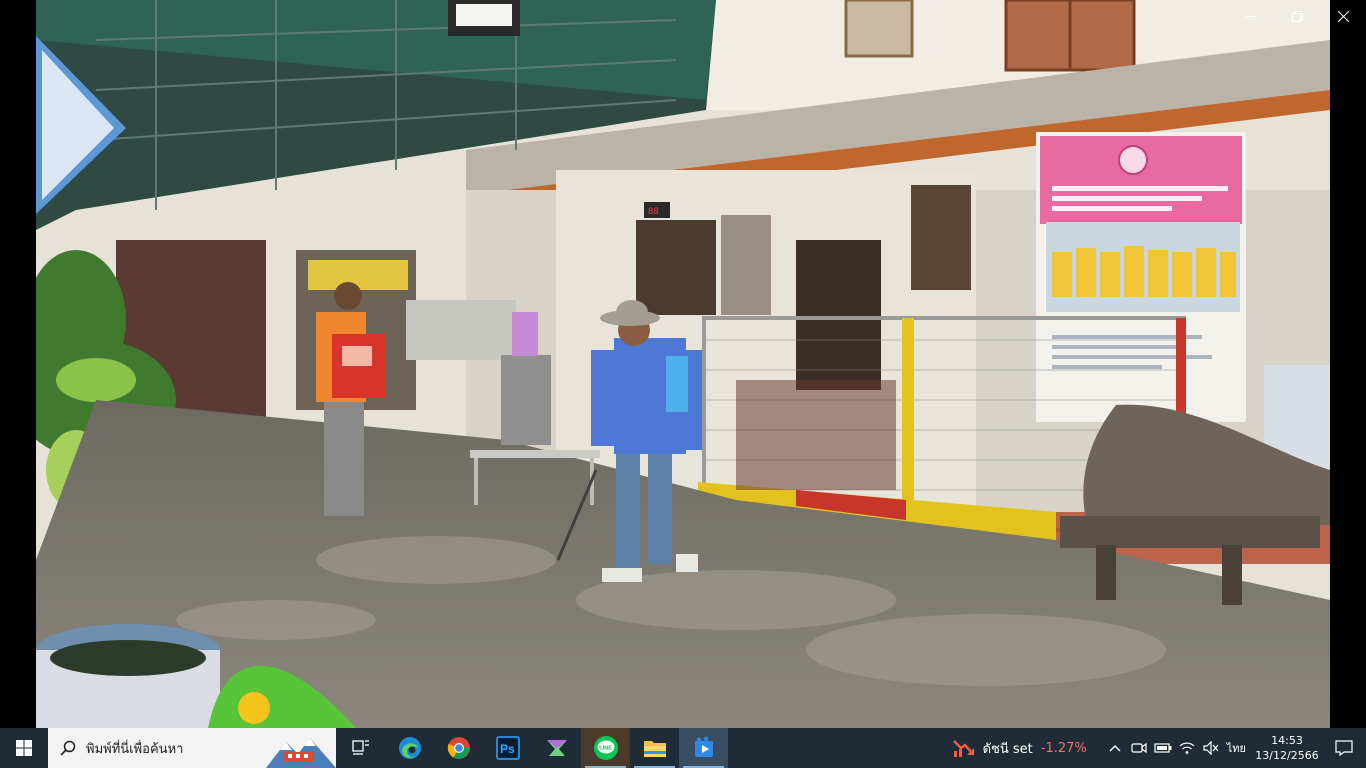 Image resolution: width=1366 pixels, height=768 pixels. I want to click on wifi-icon, so click(1187, 748).